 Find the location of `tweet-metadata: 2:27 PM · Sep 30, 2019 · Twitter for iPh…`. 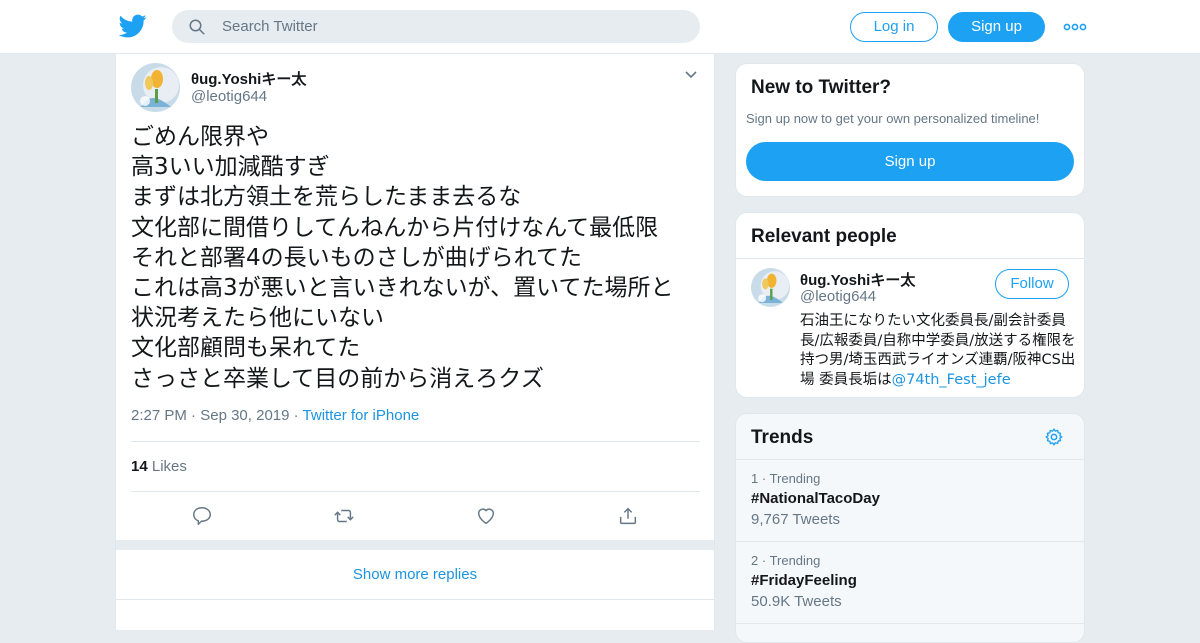

tweet-metadata: 2:27 PM · Sep 30, 2019 · Twitter for iPh… is located at coordinates (275, 415).